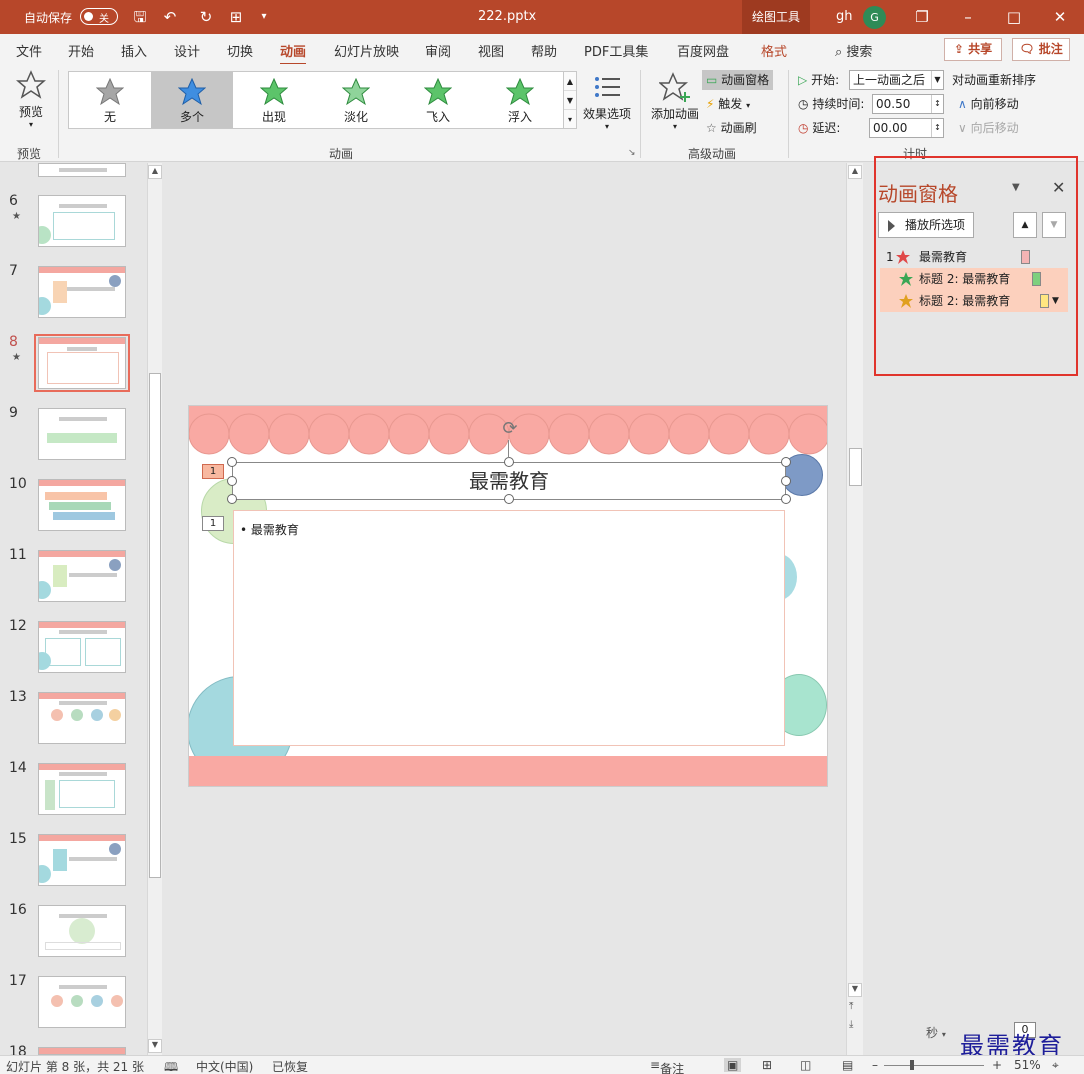 The height and width of the screenshot is (1074, 1084). What do you see at coordinates (731, 128) in the screenshot?
I see `animation-painter-button: ☆ 动画刷` at bounding box center [731, 128].